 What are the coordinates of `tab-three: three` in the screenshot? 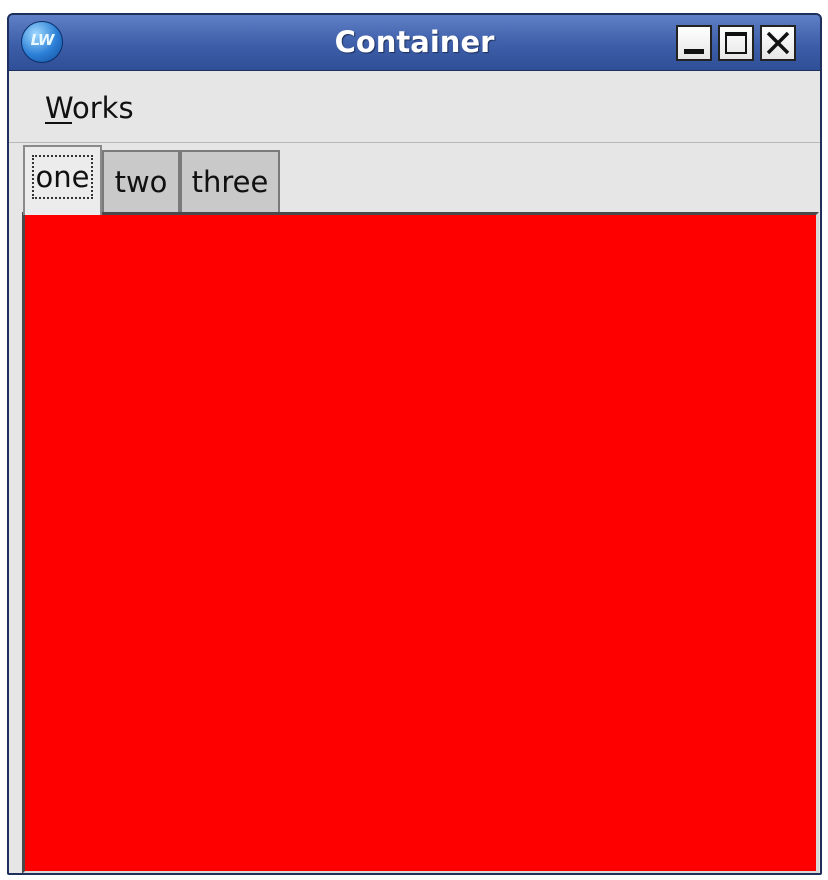 It's located at (230, 181).